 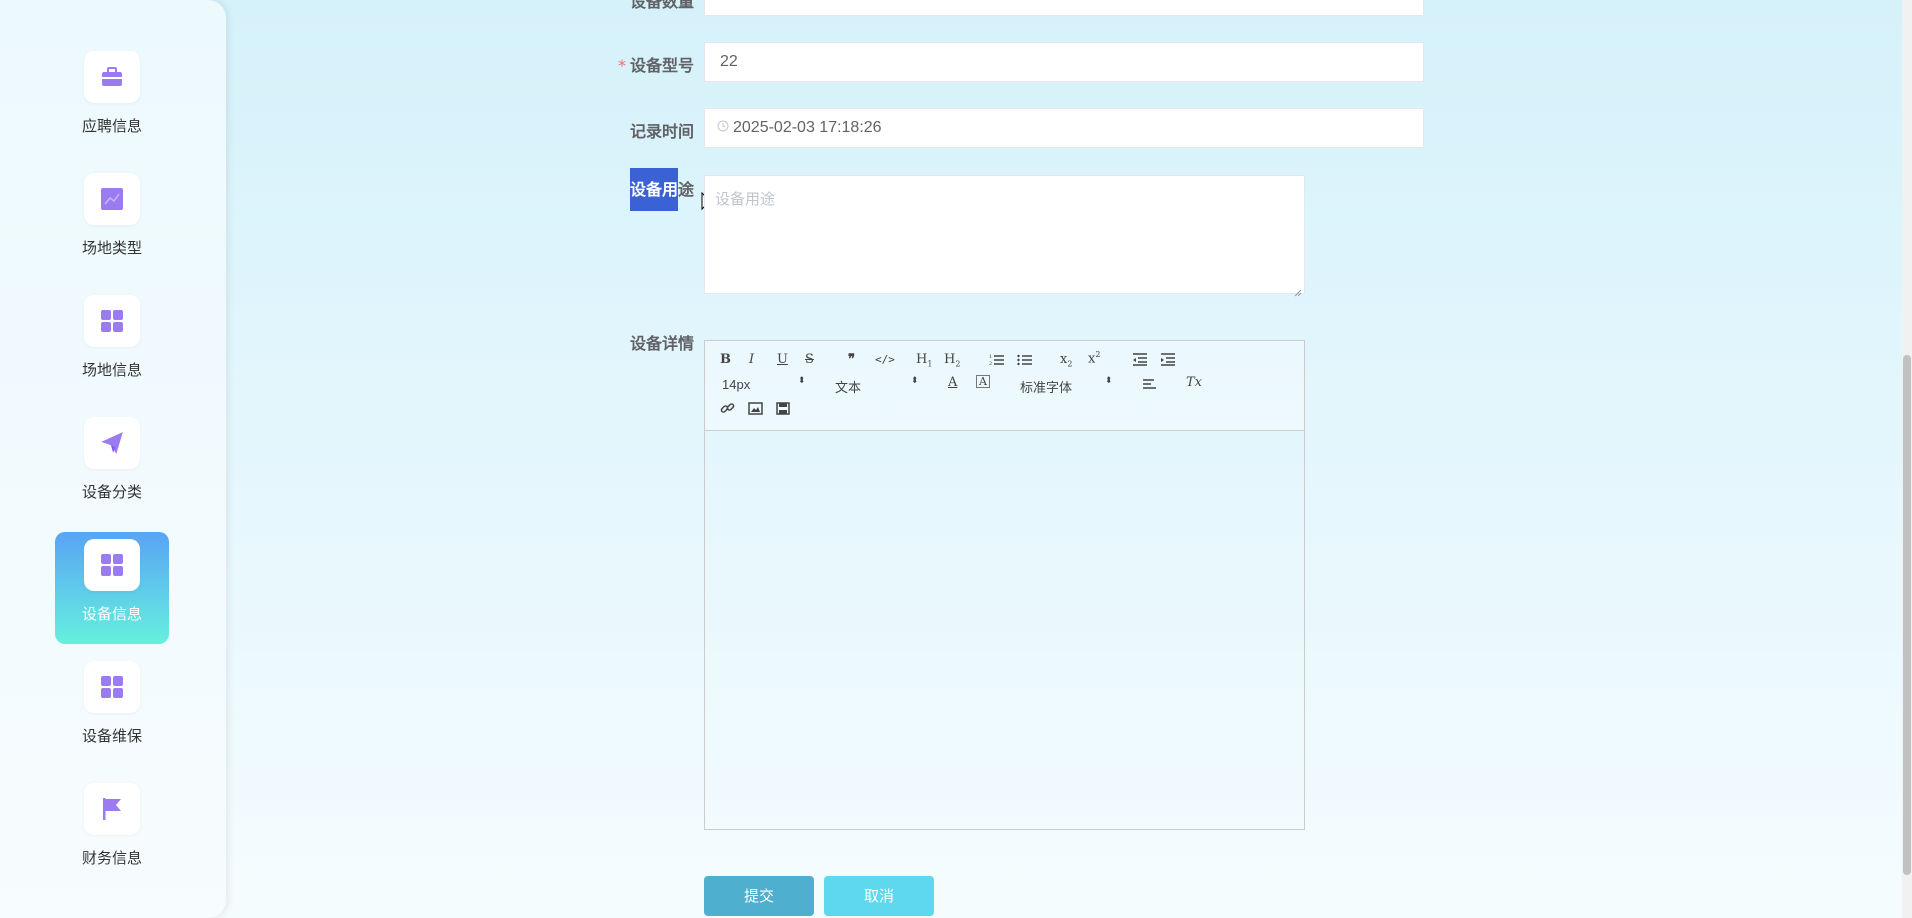 I want to click on bold-icon: B, so click(x=725, y=359).